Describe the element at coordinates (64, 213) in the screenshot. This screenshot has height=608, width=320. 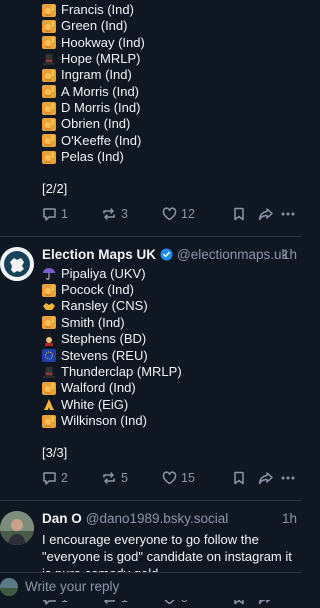
I see `reply-count: 1` at that location.